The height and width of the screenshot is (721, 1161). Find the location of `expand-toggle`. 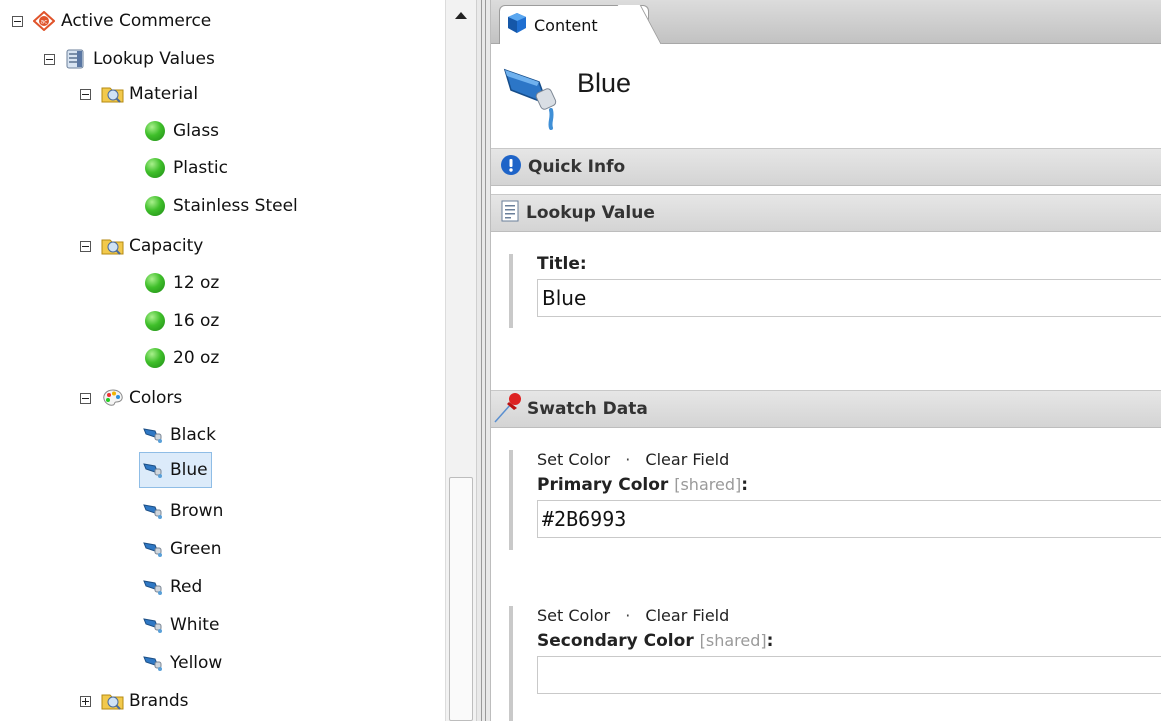

expand-toggle is located at coordinates (85, 701).